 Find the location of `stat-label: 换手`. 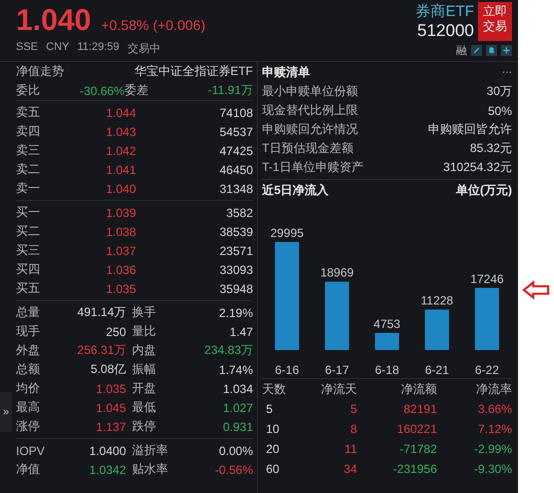

stat-label: 换手 is located at coordinates (144, 312).